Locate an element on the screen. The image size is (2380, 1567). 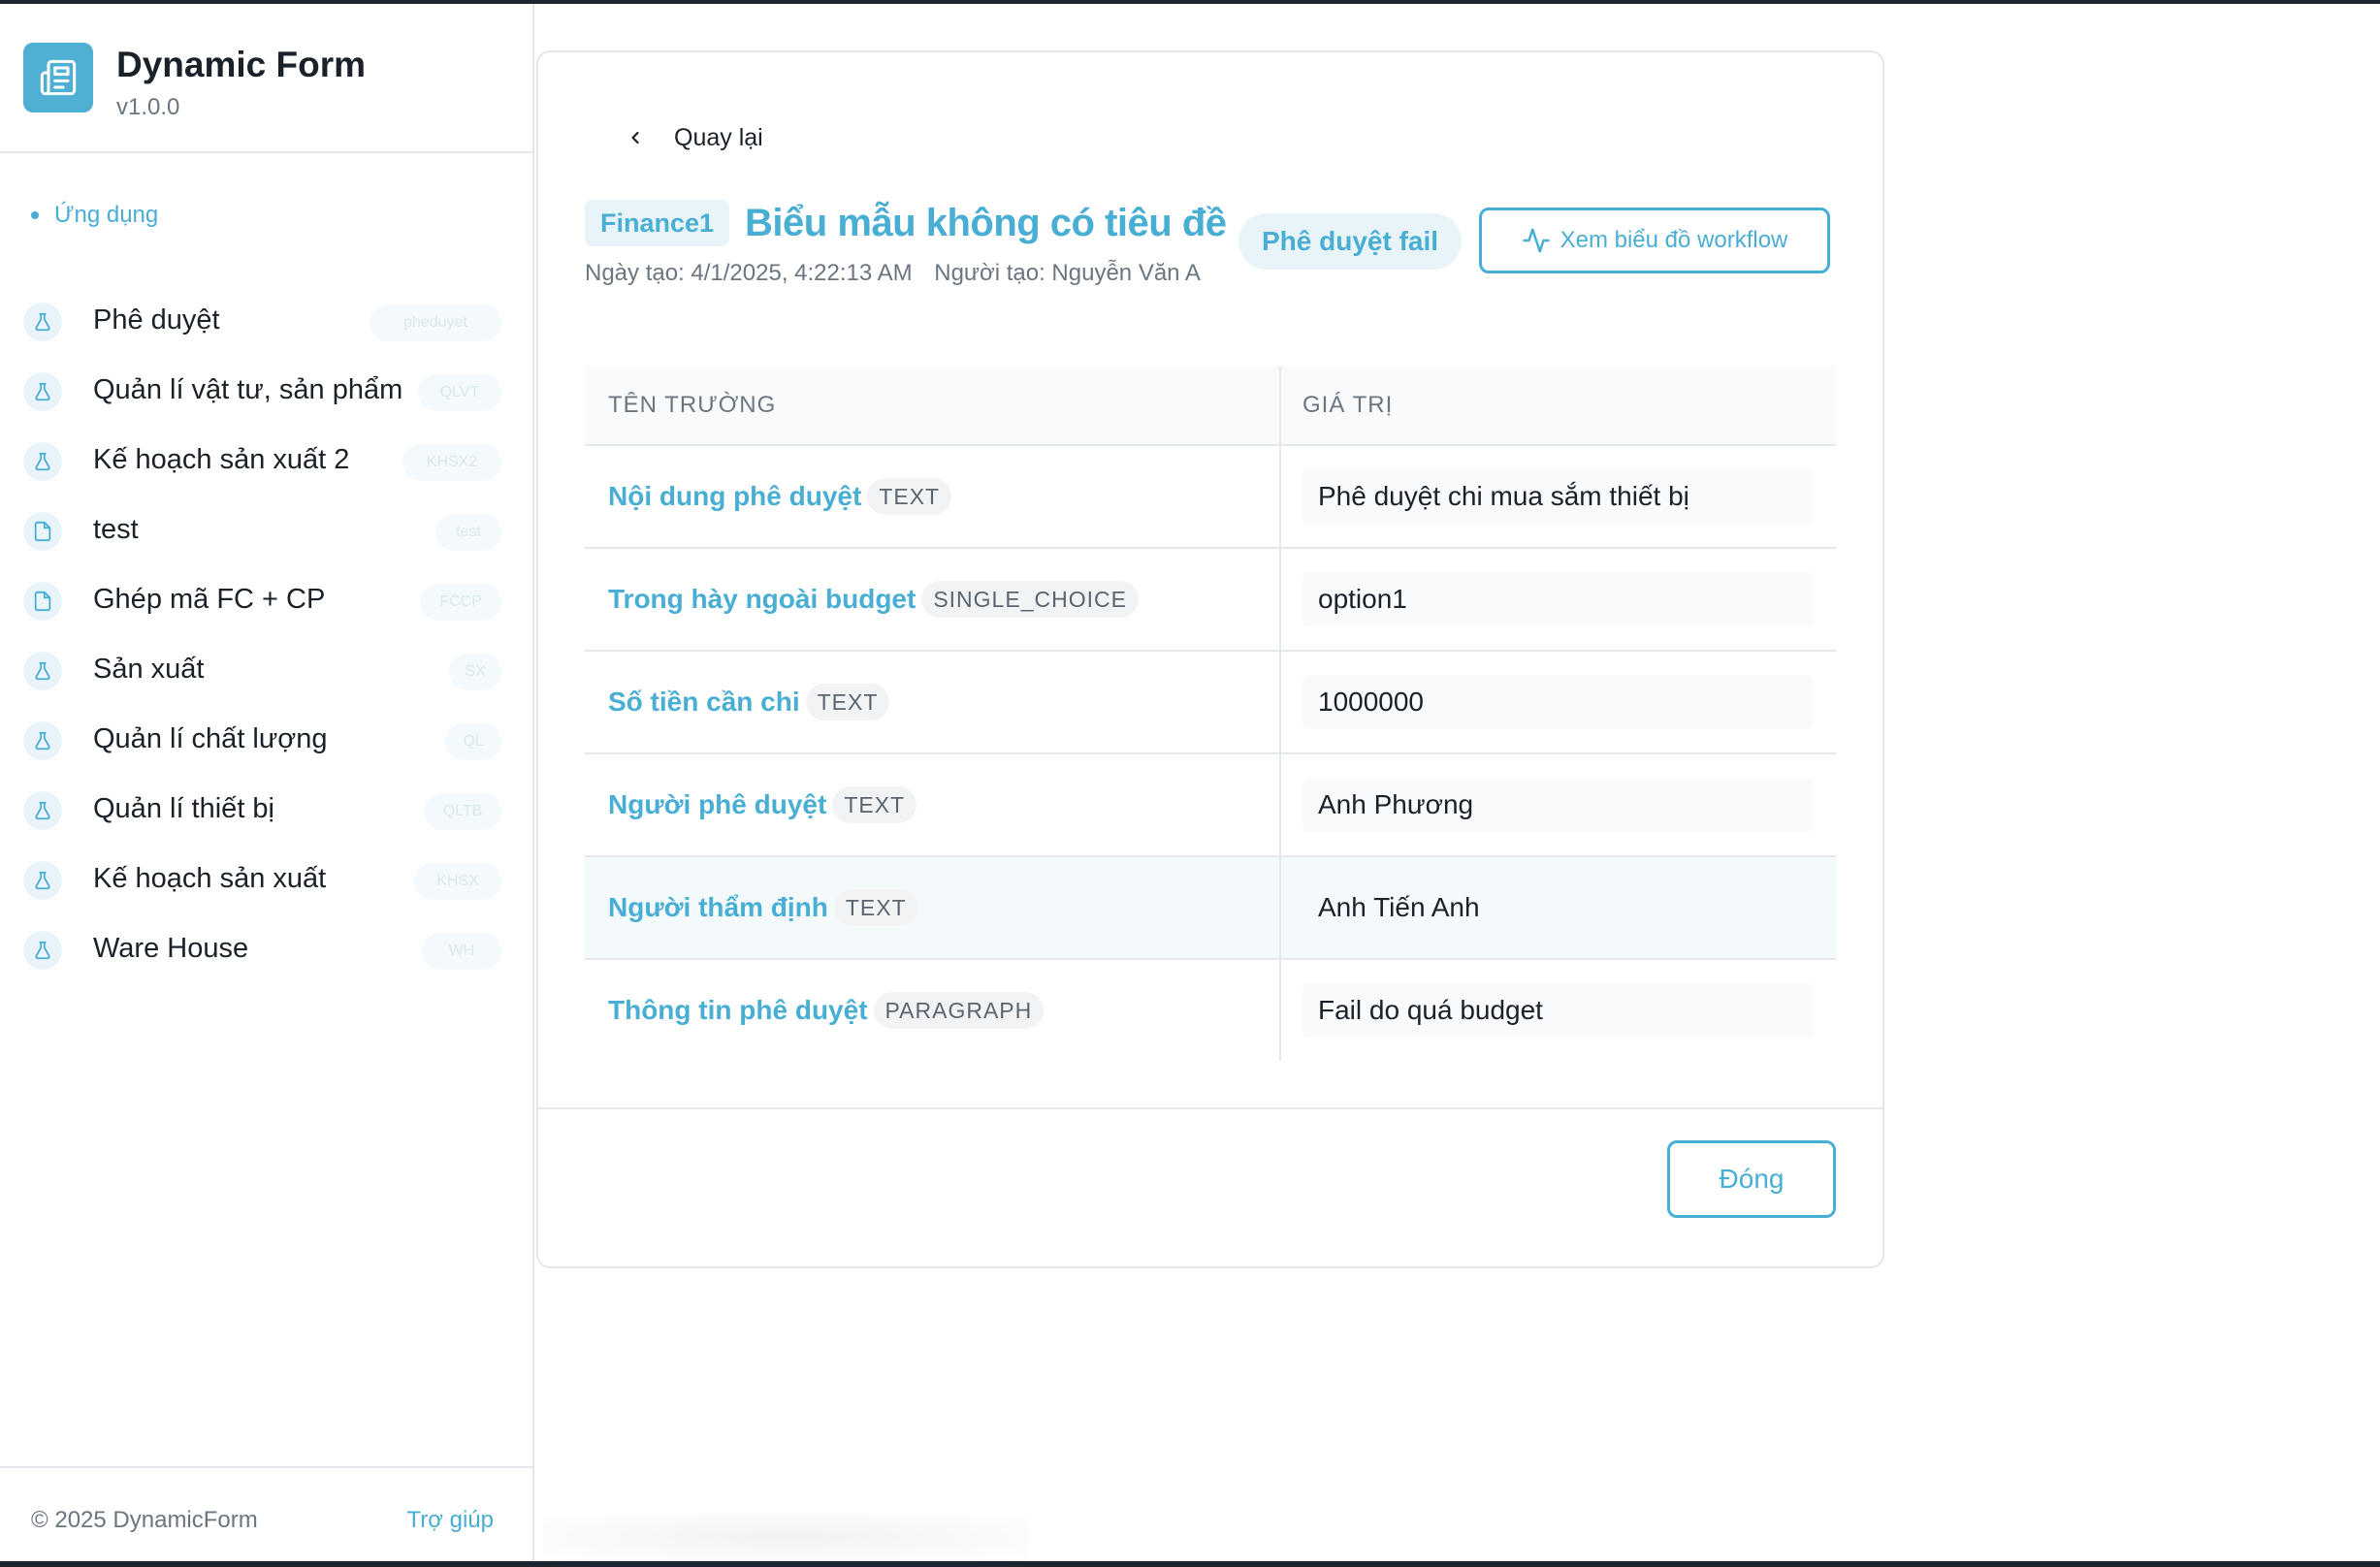
copyright-text: © 2025 DynamicForm is located at coordinates (144, 1520).